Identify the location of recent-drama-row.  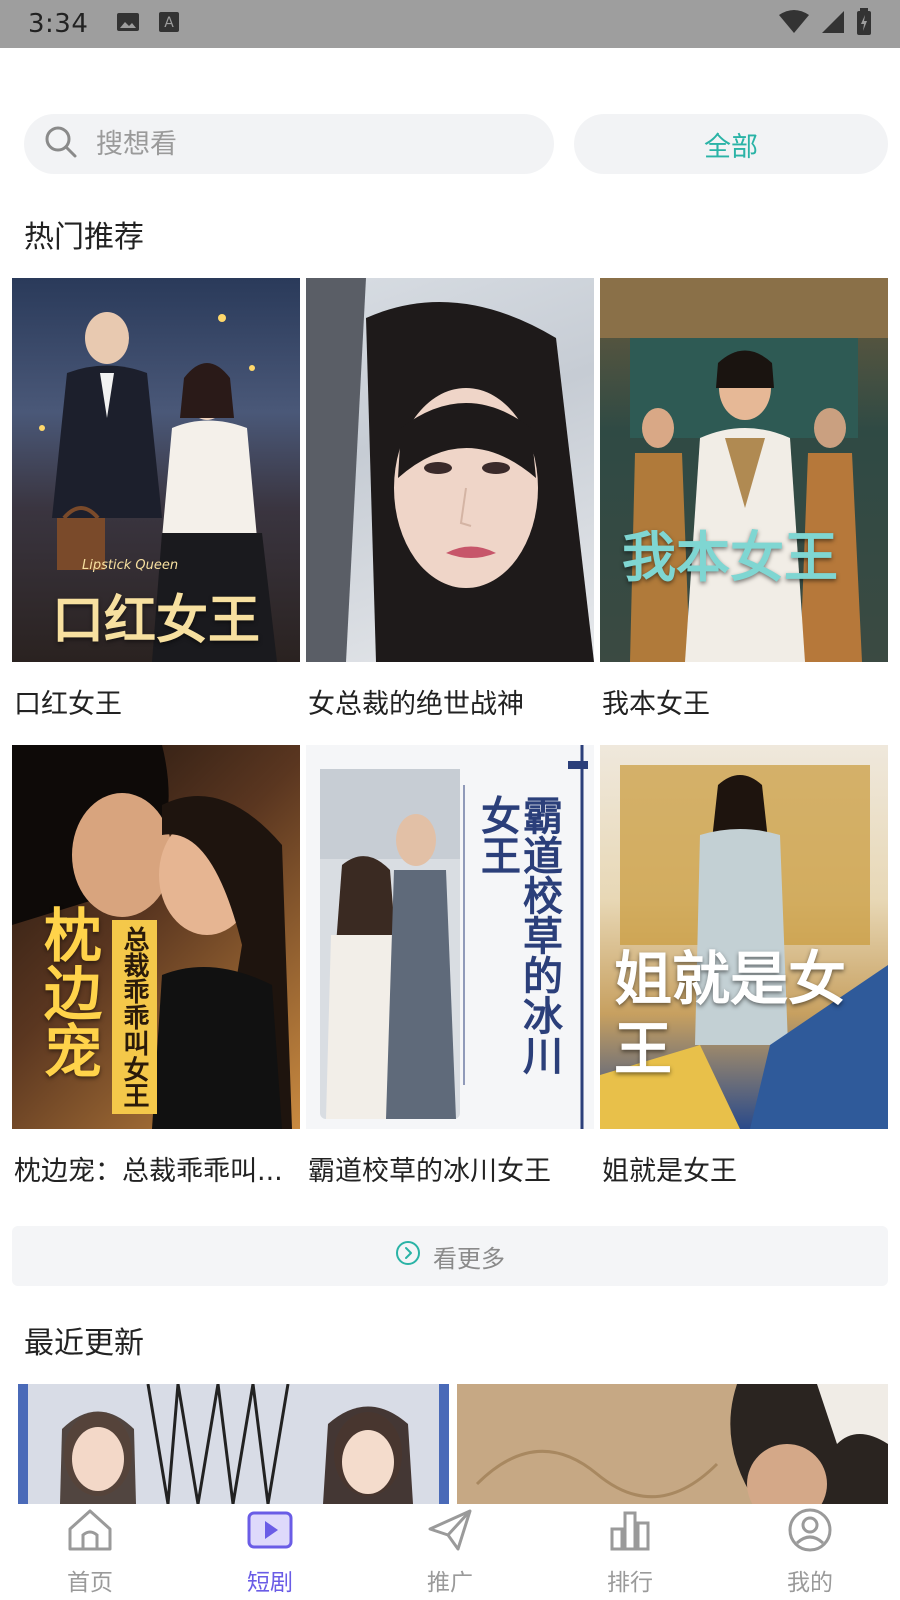
(453, 1444).